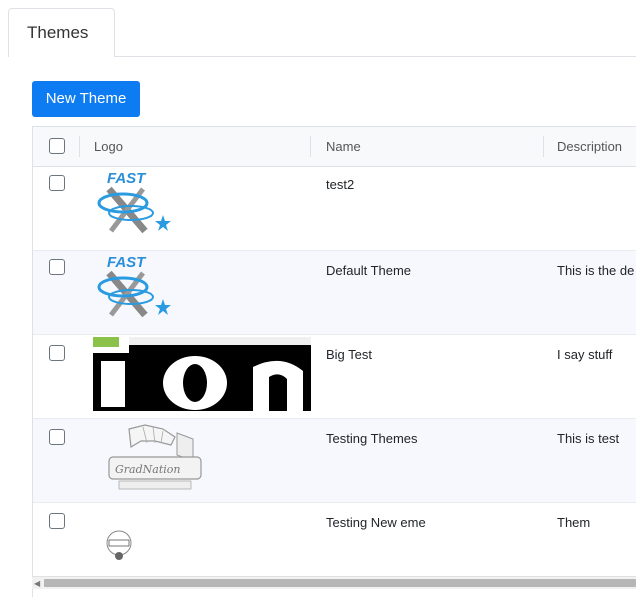 The image size is (636, 608). Describe the element at coordinates (369, 270) in the screenshot. I see `theme-name: Default Theme` at that location.